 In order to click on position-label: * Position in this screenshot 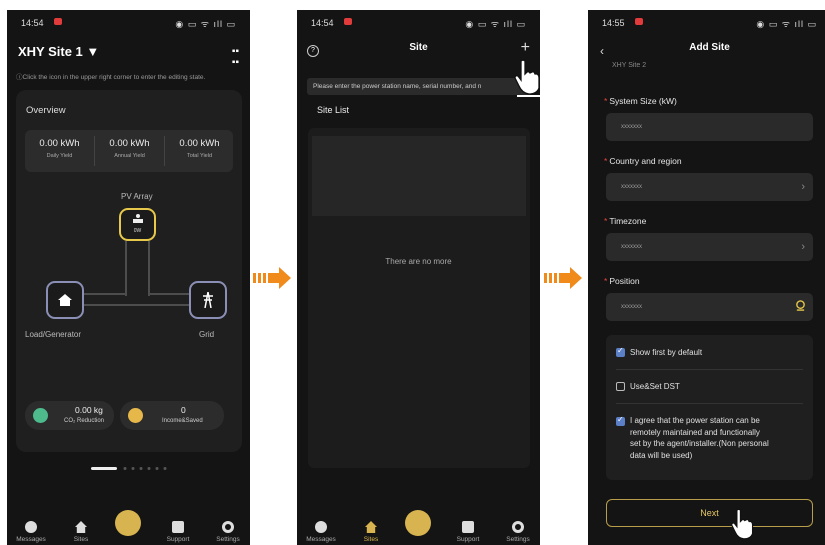, I will do `click(622, 281)`.